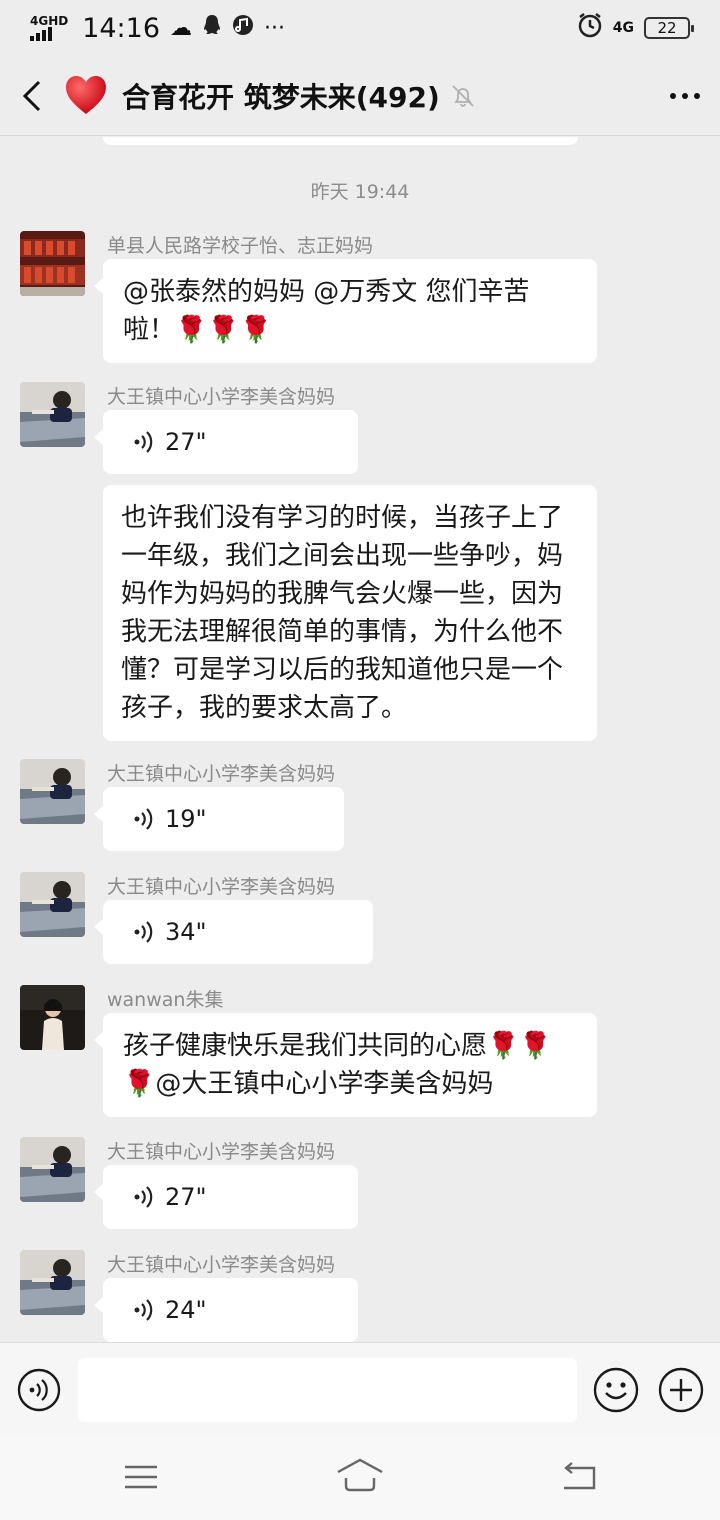 This screenshot has height=1520, width=720. I want to click on message-item: 大王镇中心小学李美含妈妈 34", so click(360, 922).